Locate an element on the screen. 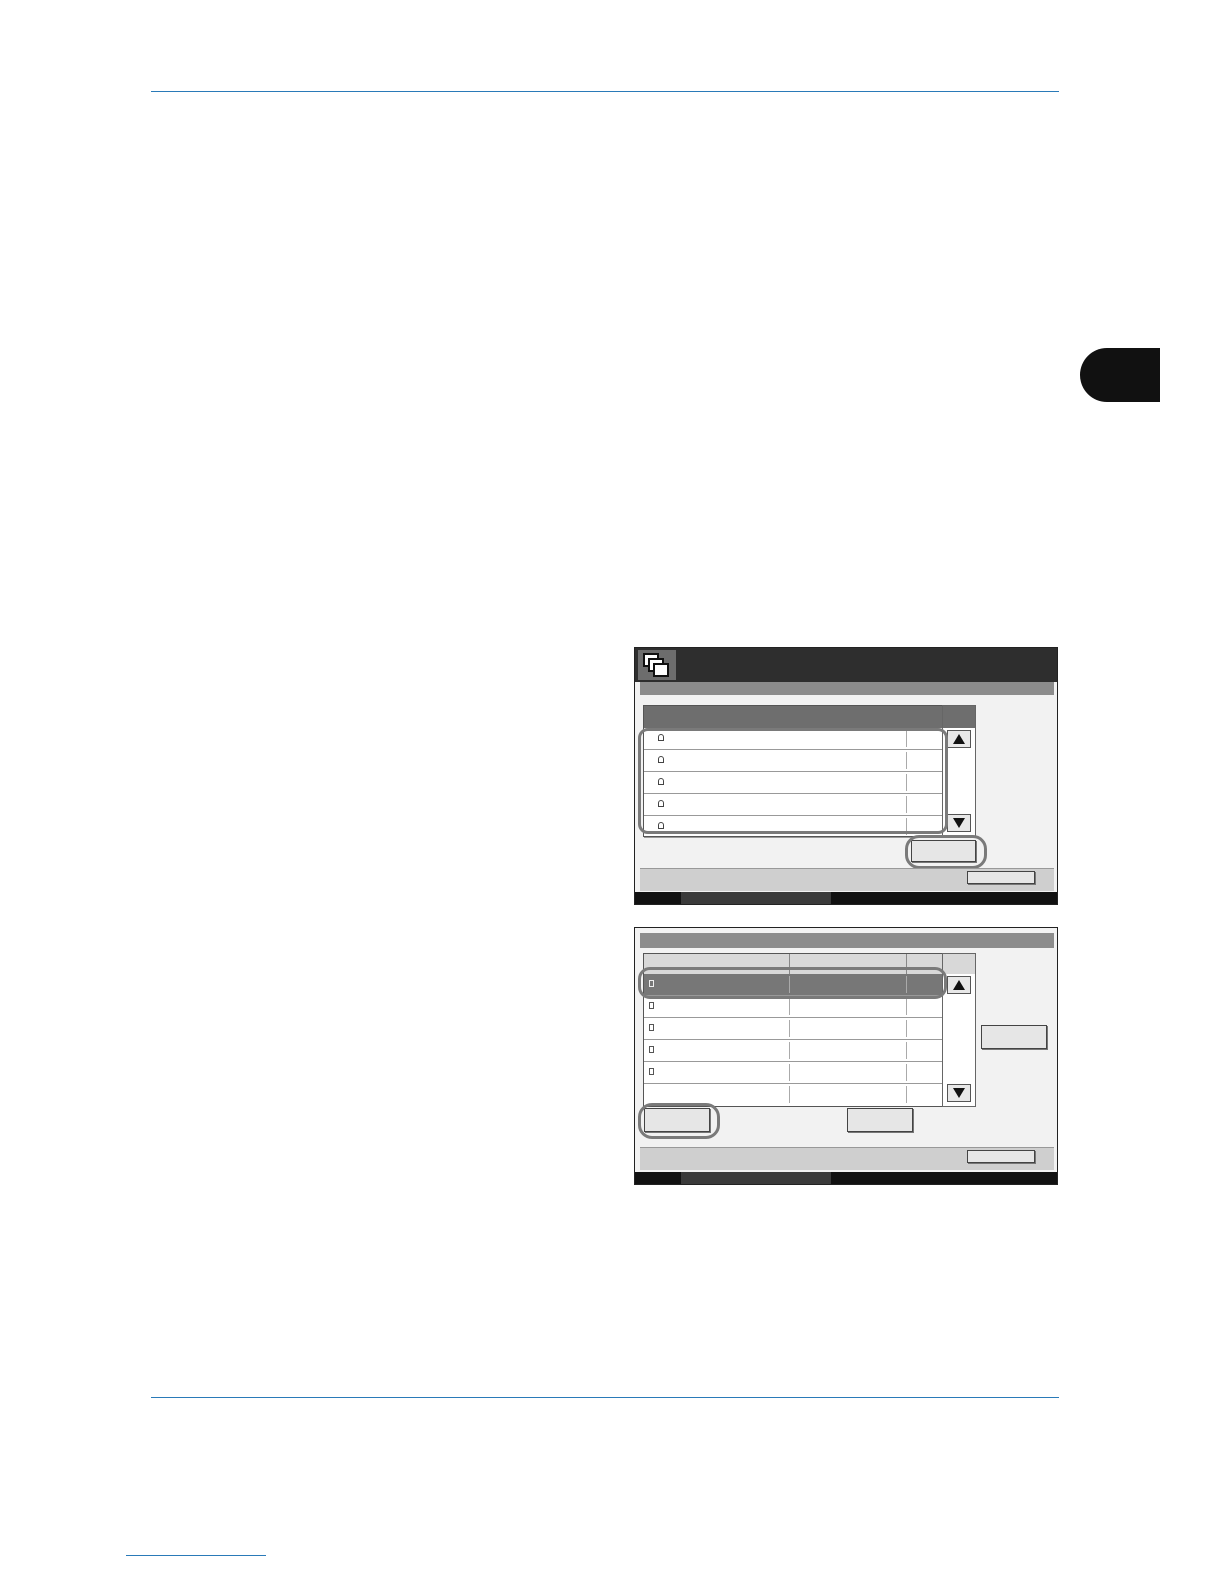 This screenshot has height=1584, width=1224. document-box-icon is located at coordinates (657, 665).